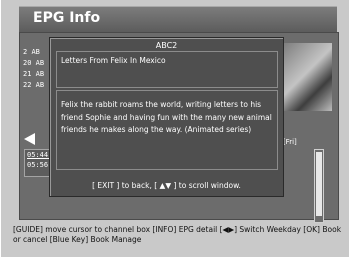  Describe the element at coordinates (308, 77) in the screenshot. I see `preview-image` at that location.